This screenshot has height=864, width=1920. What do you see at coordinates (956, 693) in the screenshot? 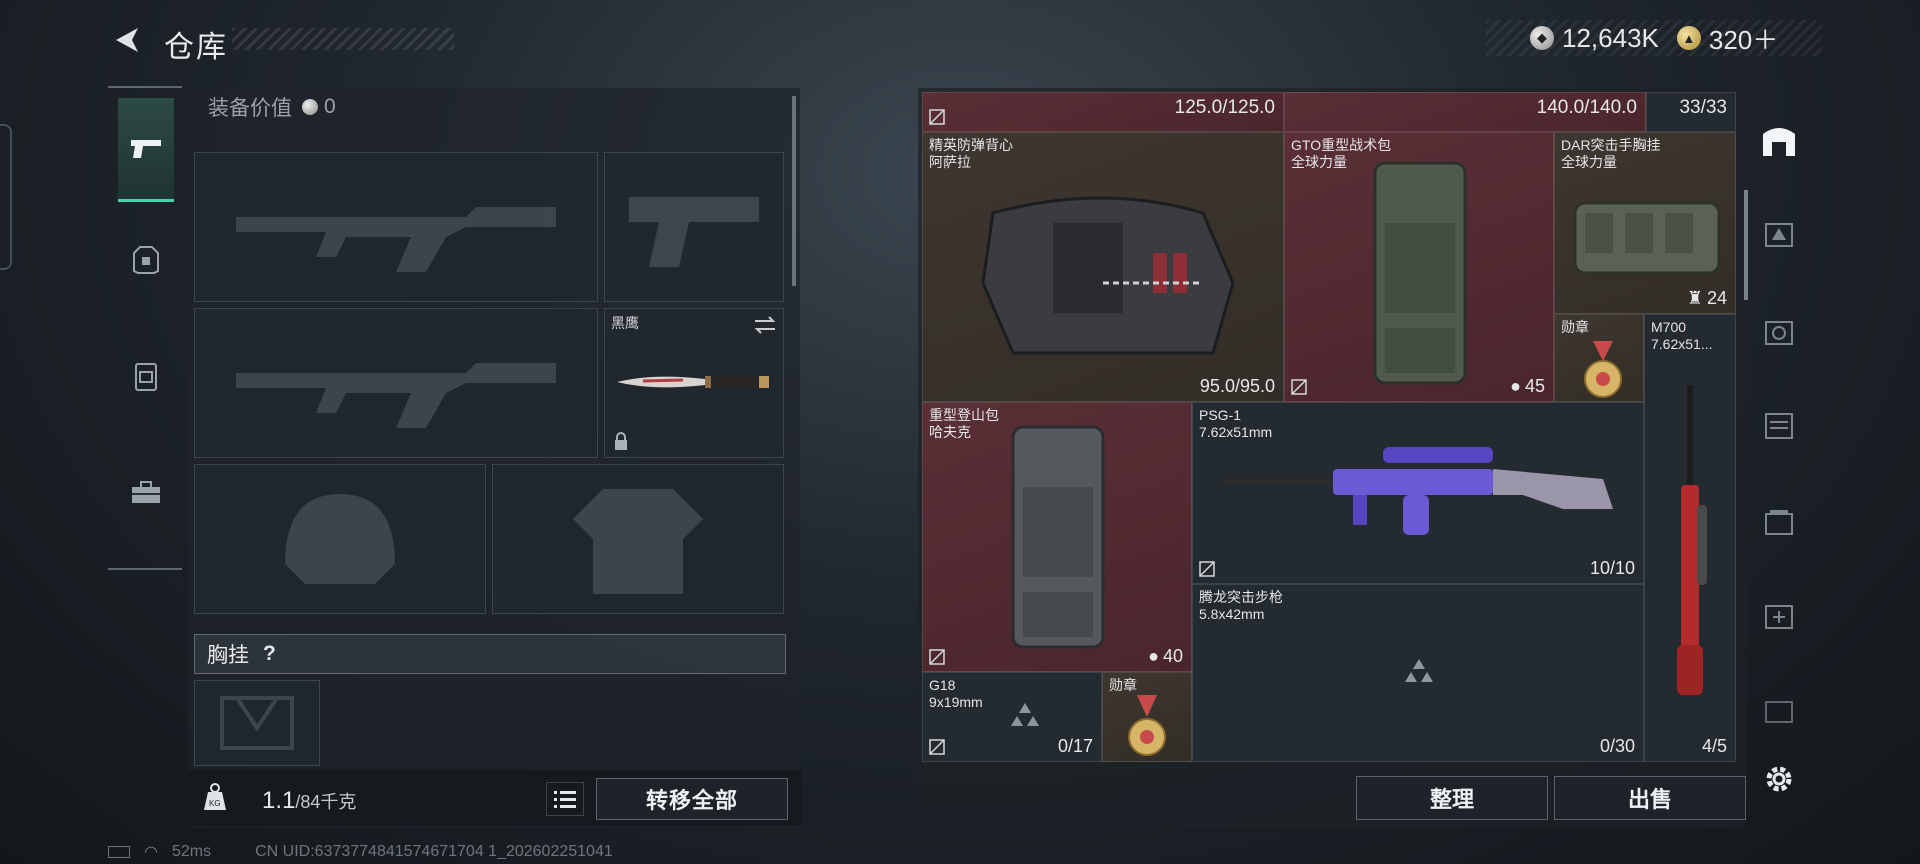
I see `item-name: G18 9x19mm` at bounding box center [956, 693].